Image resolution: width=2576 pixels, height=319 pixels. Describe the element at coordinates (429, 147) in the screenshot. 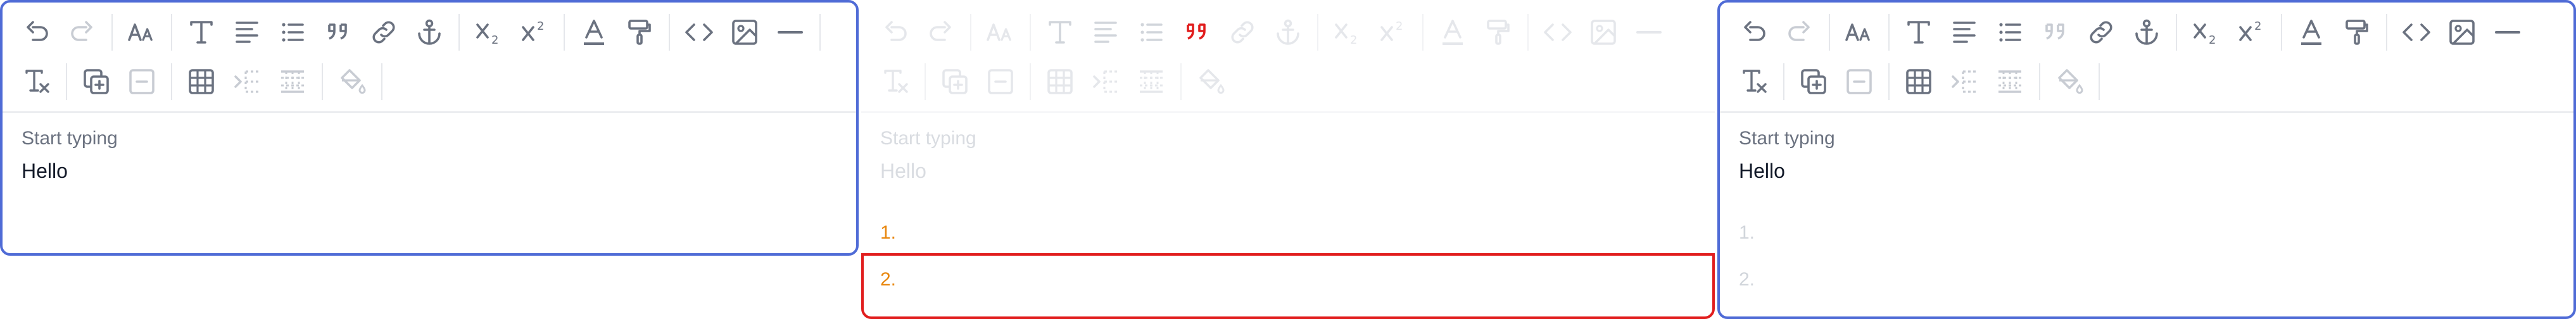

I see `editor-content: Start typing Hello` at that location.